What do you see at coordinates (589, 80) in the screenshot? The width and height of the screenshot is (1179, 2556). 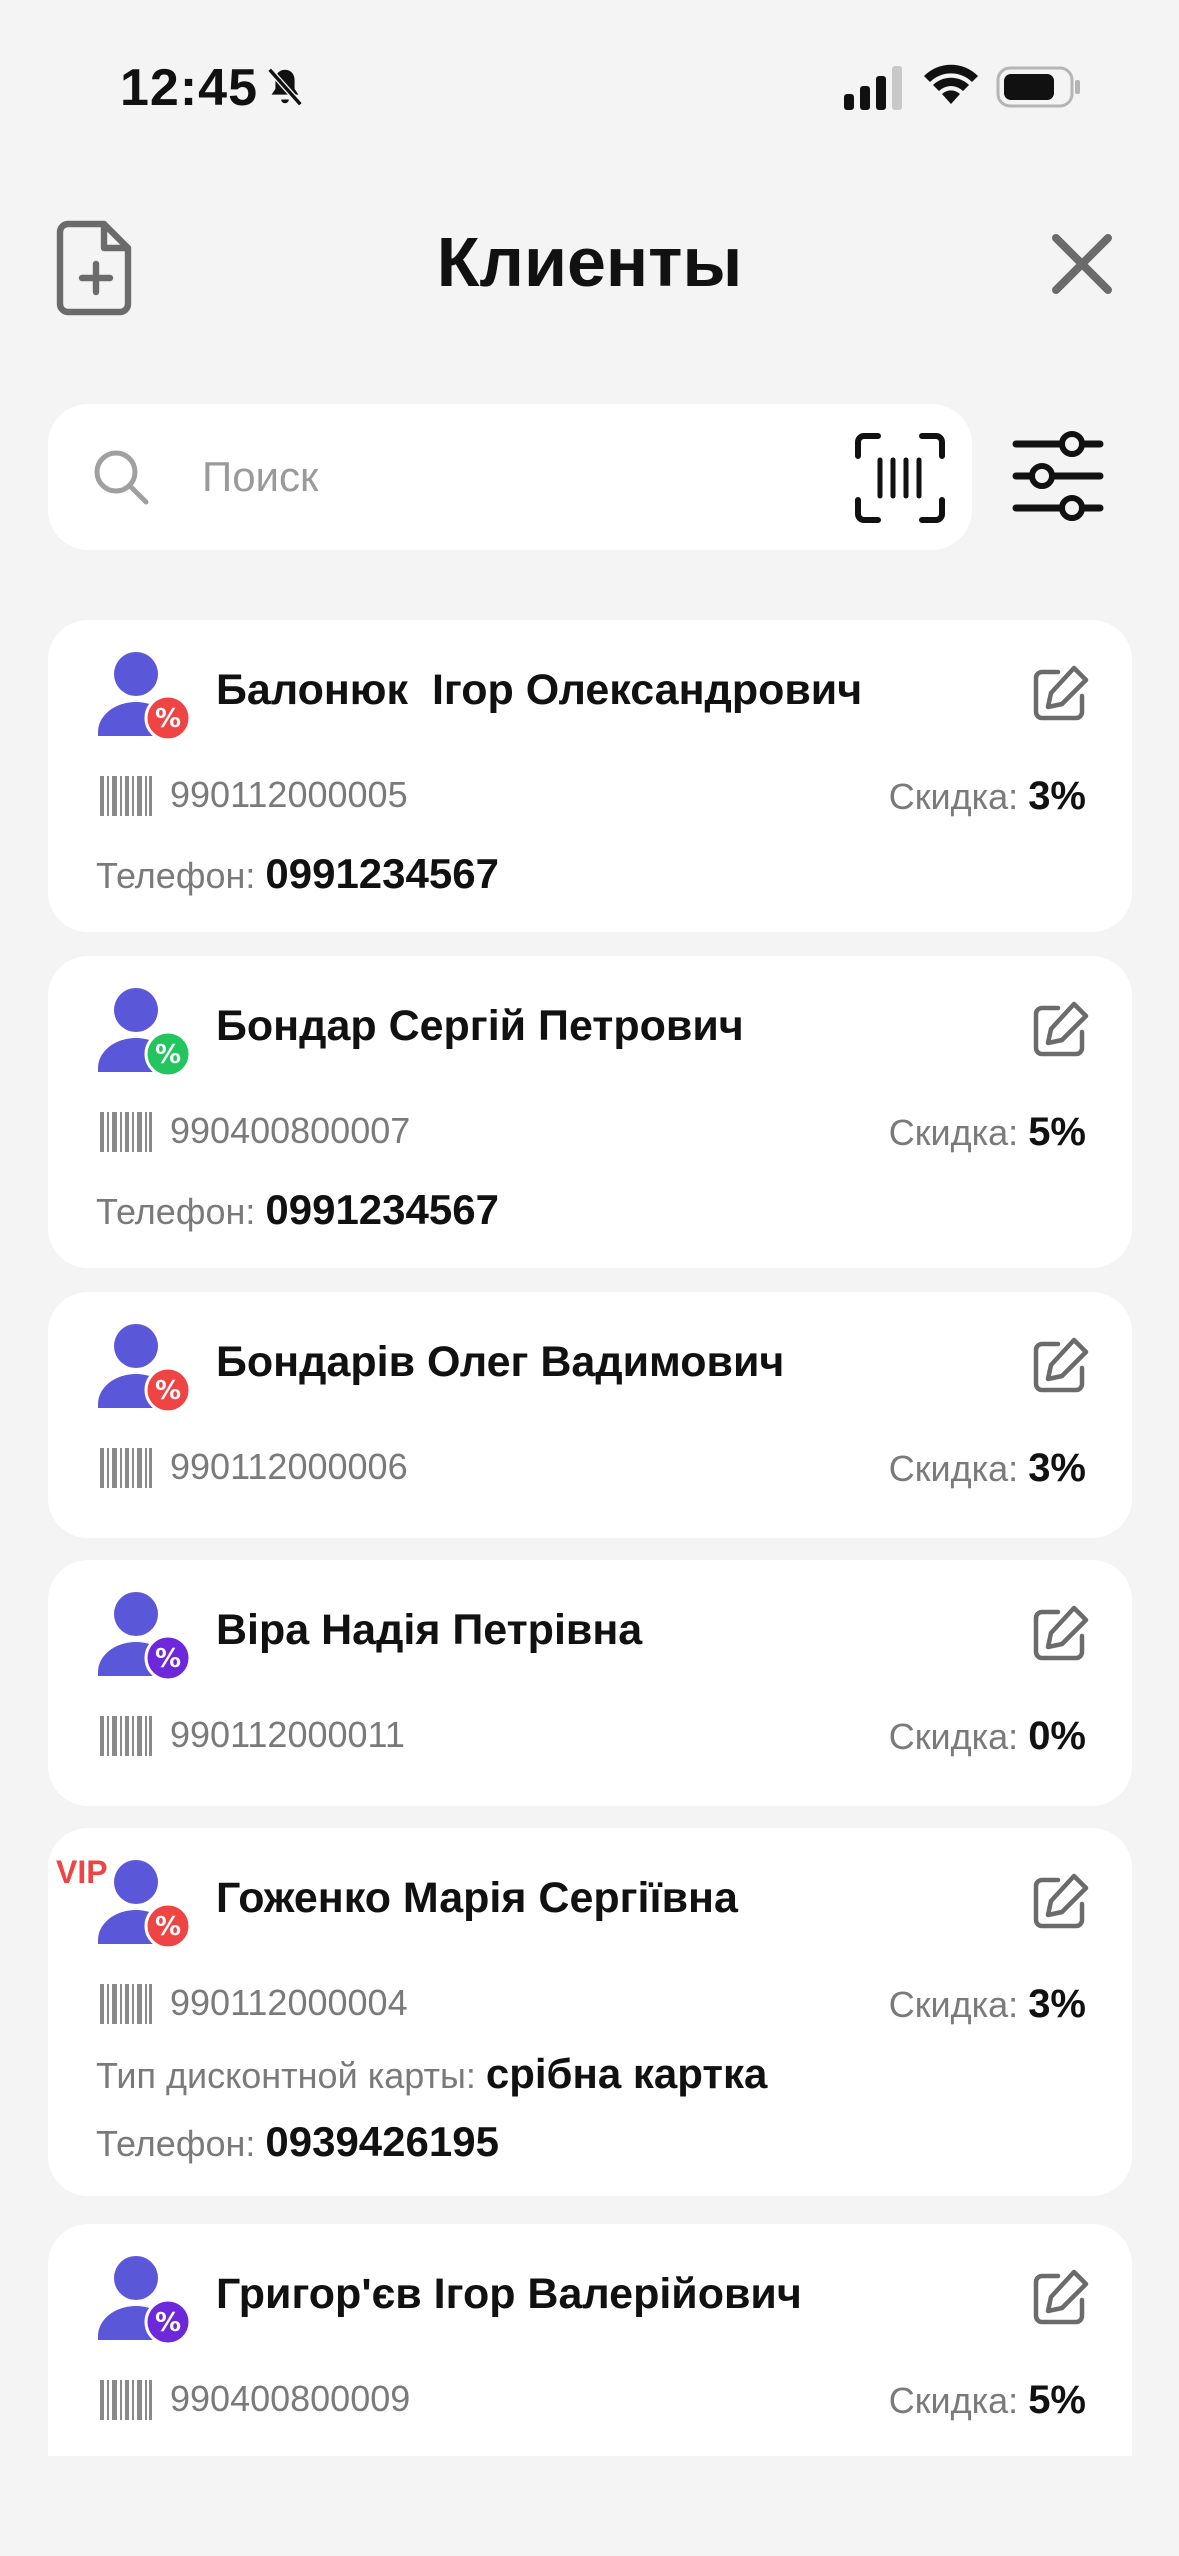 I see `status-bar: 12:45` at bounding box center [589, 80].